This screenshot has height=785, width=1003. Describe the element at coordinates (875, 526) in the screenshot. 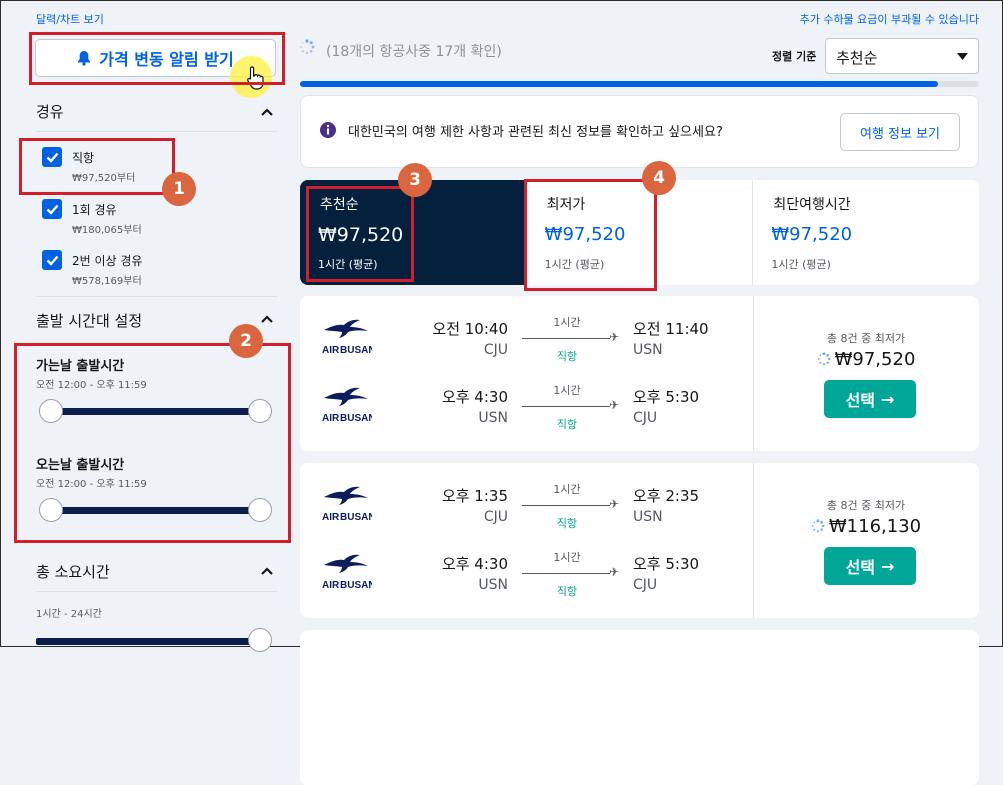

I see `price-value: ₩116,130` at that location.